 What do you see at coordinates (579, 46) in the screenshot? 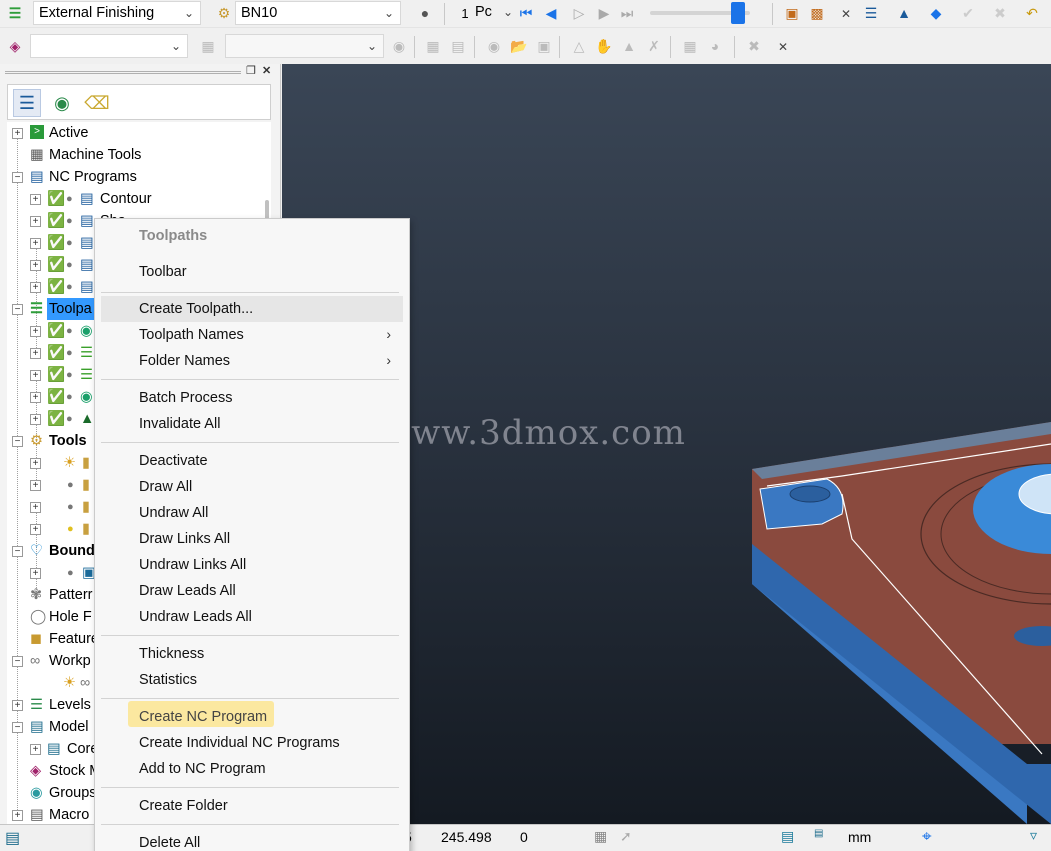
I see `cube-icon: △` at bounding box center [579, 46].